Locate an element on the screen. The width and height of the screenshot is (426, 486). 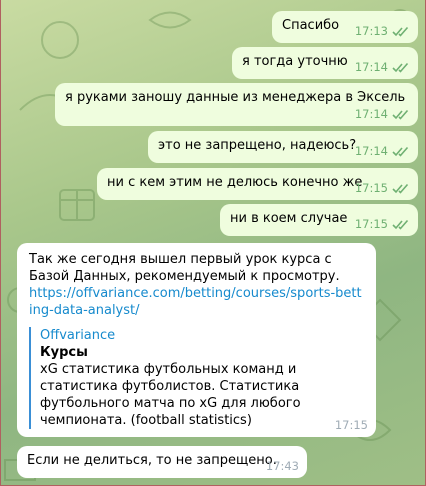
message-time: 17:43 is located at coordinates (282, 466).